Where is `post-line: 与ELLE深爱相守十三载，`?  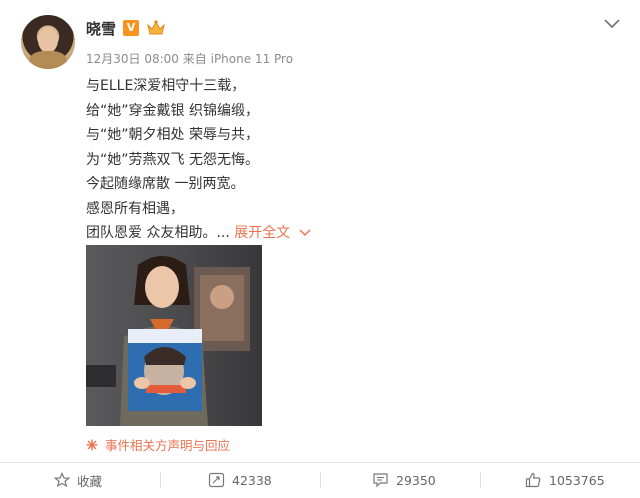 post-line: 与ELLE深爱相守十三载， is located at coordinates (166, 86).